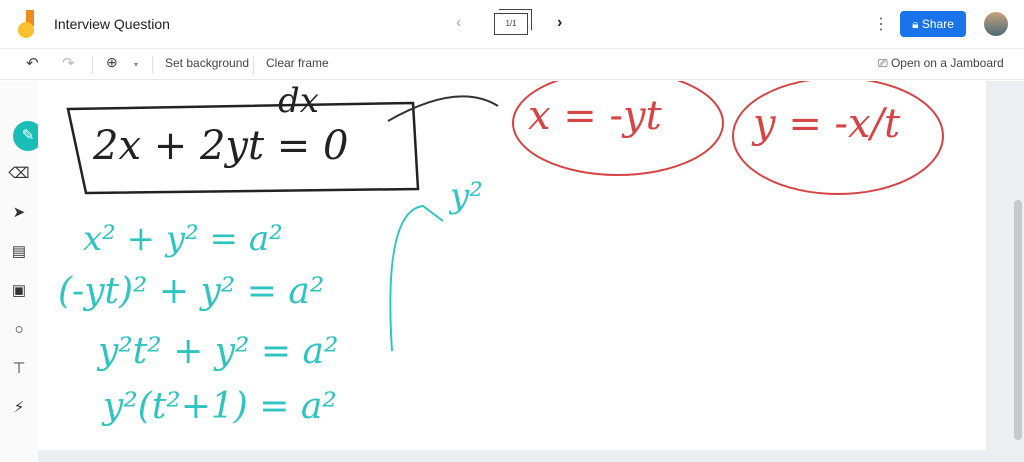 The height and width of the screenshot is (462, 1024). Describe the element at coordinates (112, 62) in the screenshot. I see `zoom-icon: ⊕` at that location.